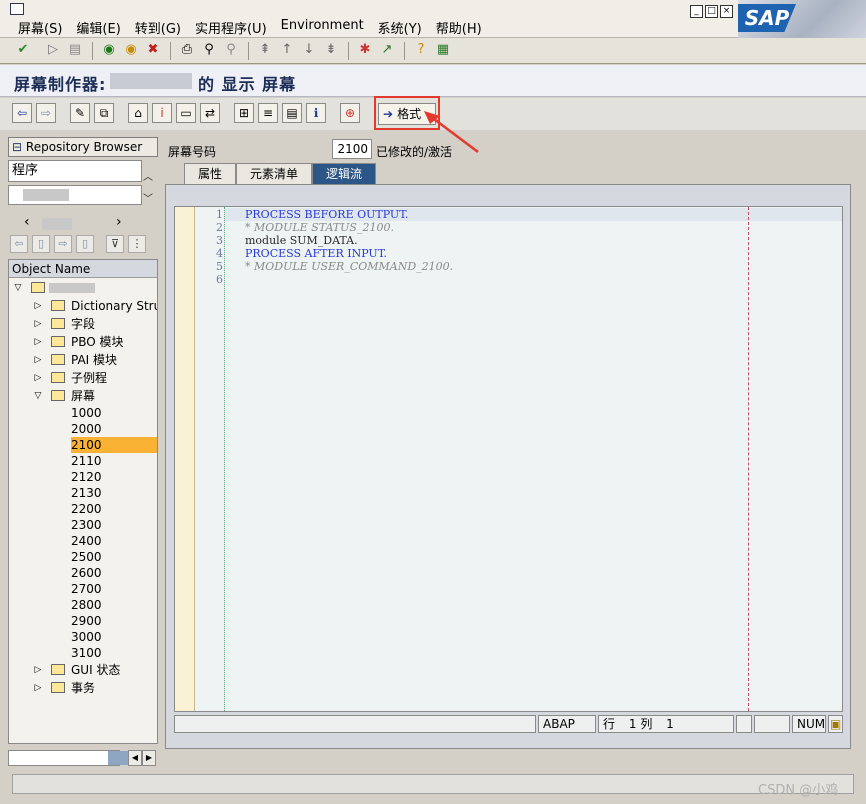  Describe the element at coordinates (331, 50) in the screenshot. I see `last-page-icon: ⇟` at that location.